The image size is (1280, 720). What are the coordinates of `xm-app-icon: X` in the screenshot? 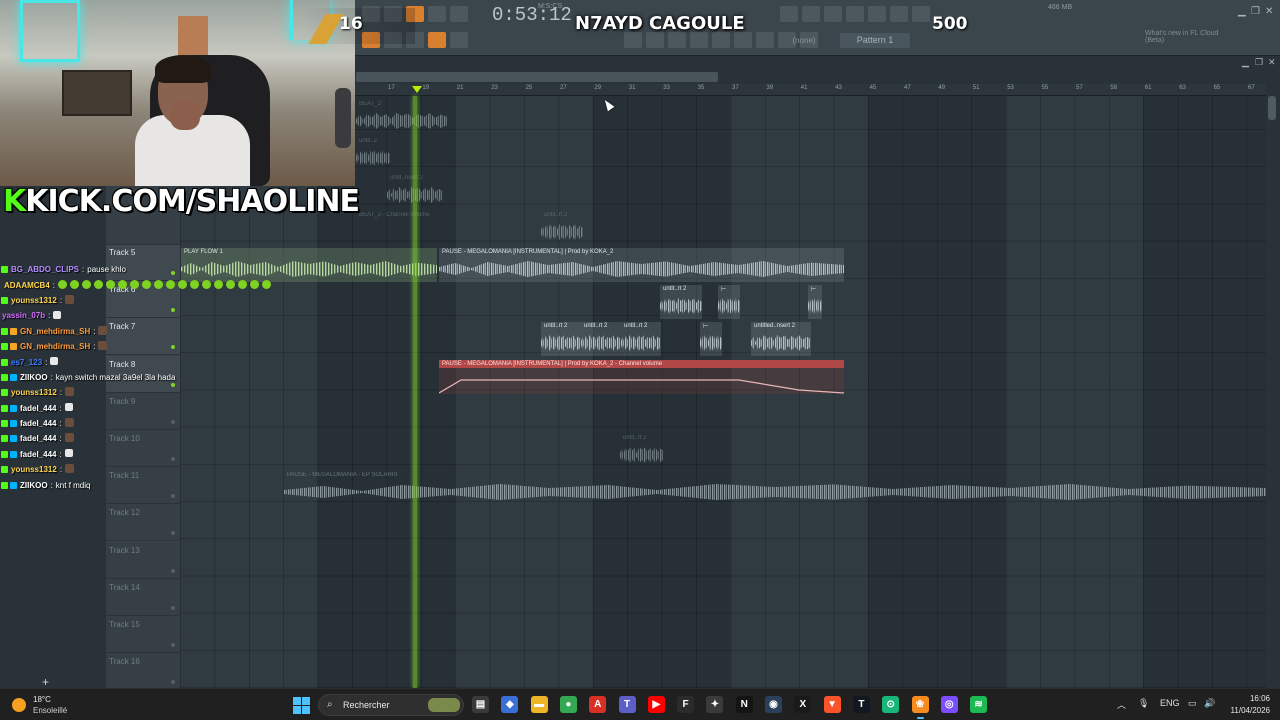 It's located at (803, 704).